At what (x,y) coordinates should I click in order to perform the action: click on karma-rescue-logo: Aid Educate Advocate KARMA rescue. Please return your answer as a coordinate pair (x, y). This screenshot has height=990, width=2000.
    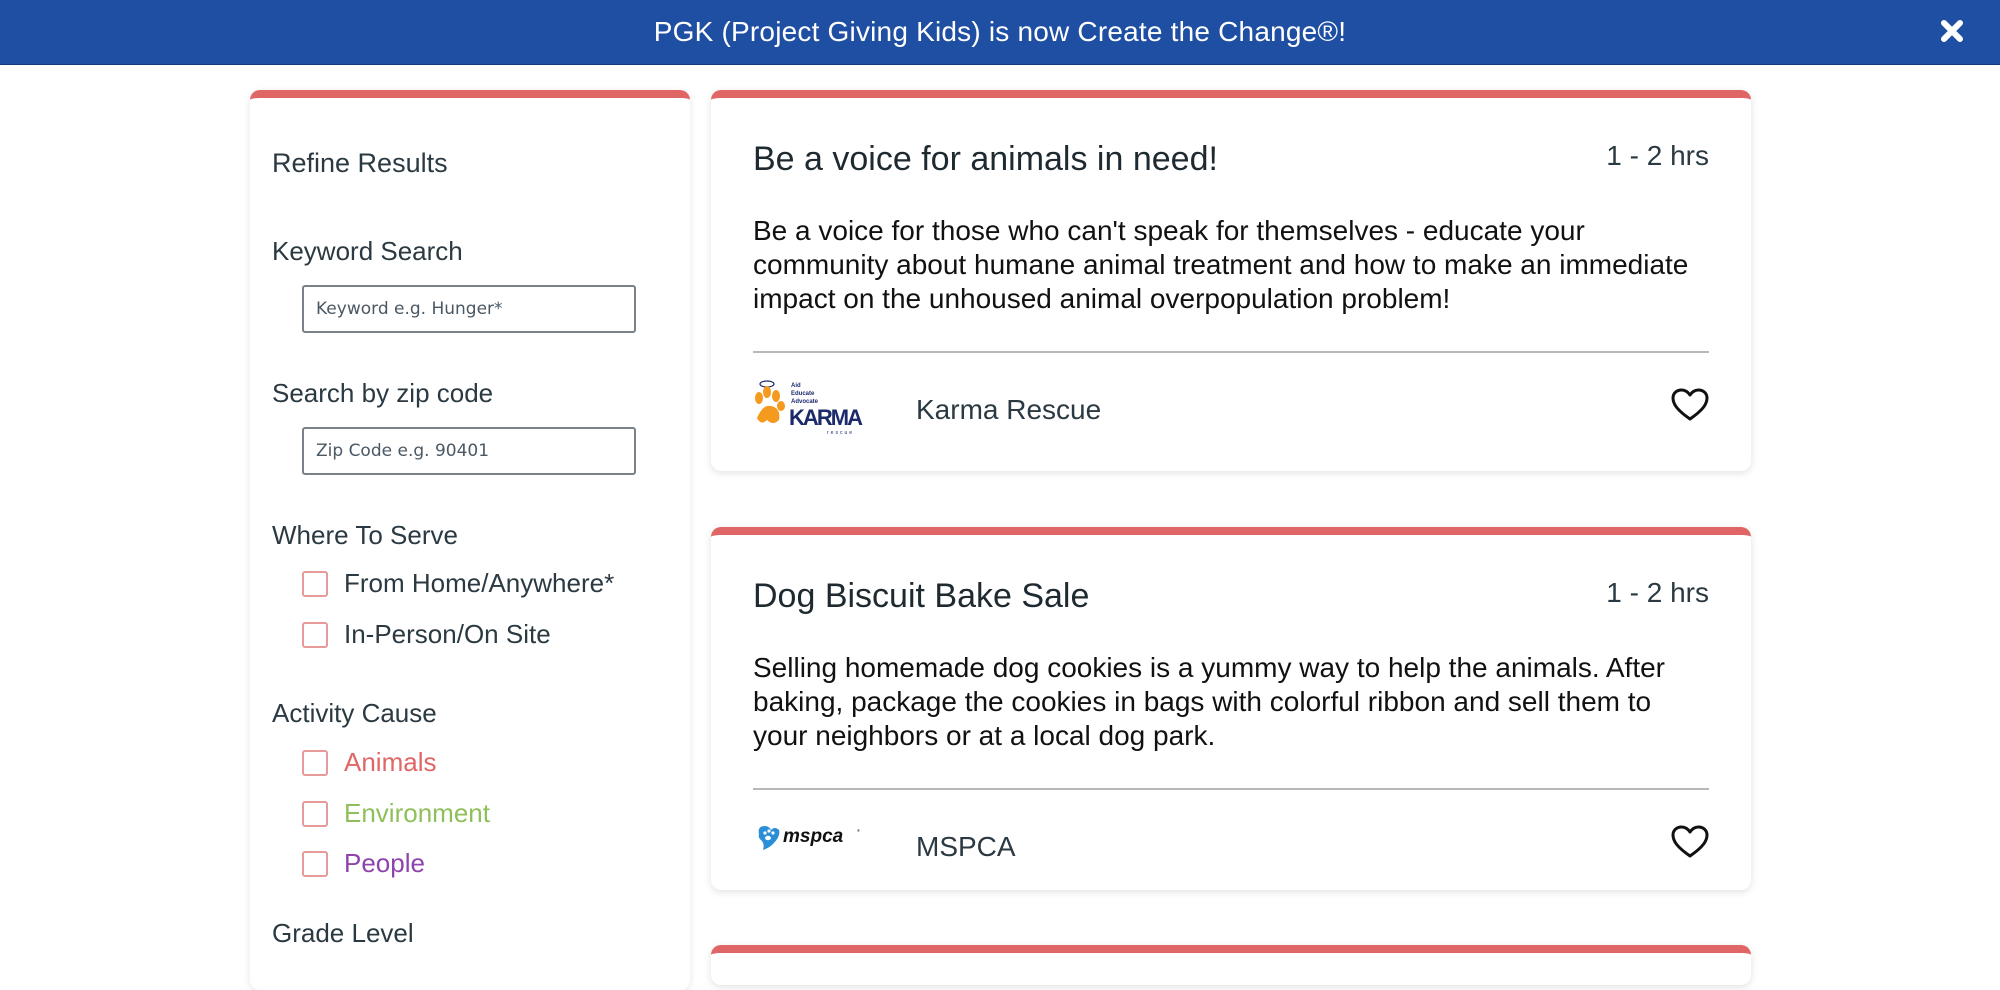
    Looking at the image, I should click on (809, 408).